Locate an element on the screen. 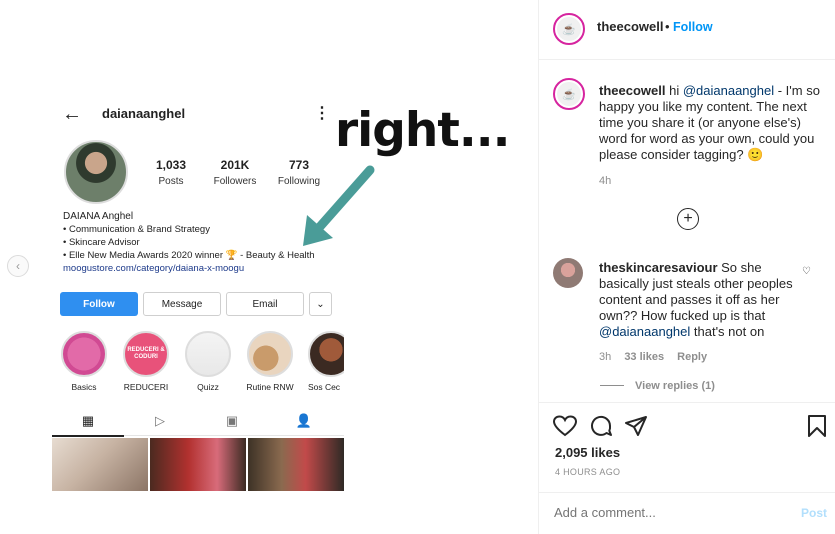 Image resolution: width=835 pixels, height=534 pixels. highlight-rutine: Rutine RNW is located at coordinates (270, 361).